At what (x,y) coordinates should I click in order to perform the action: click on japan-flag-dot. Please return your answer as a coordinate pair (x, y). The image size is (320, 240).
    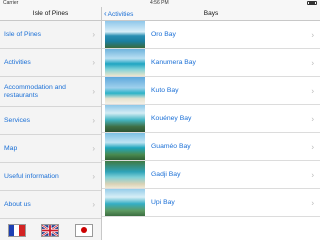
    Looking at the image, I should click on (84, 230).